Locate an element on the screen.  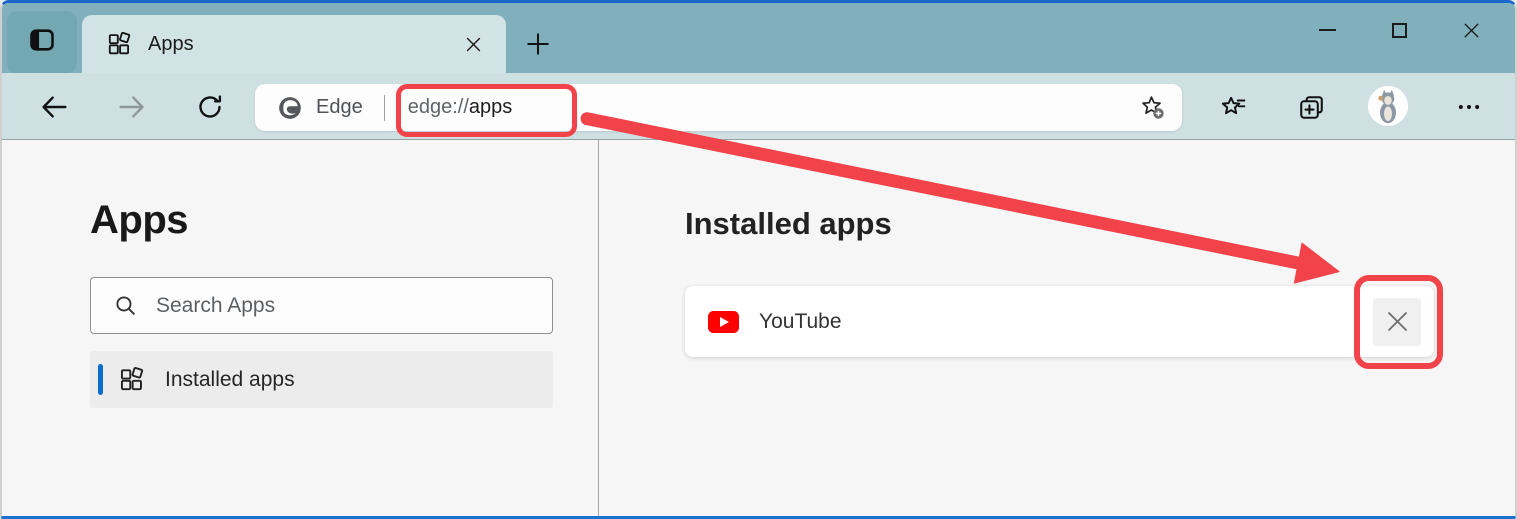
remove-x-icon is located at coordinates (1397, 321).